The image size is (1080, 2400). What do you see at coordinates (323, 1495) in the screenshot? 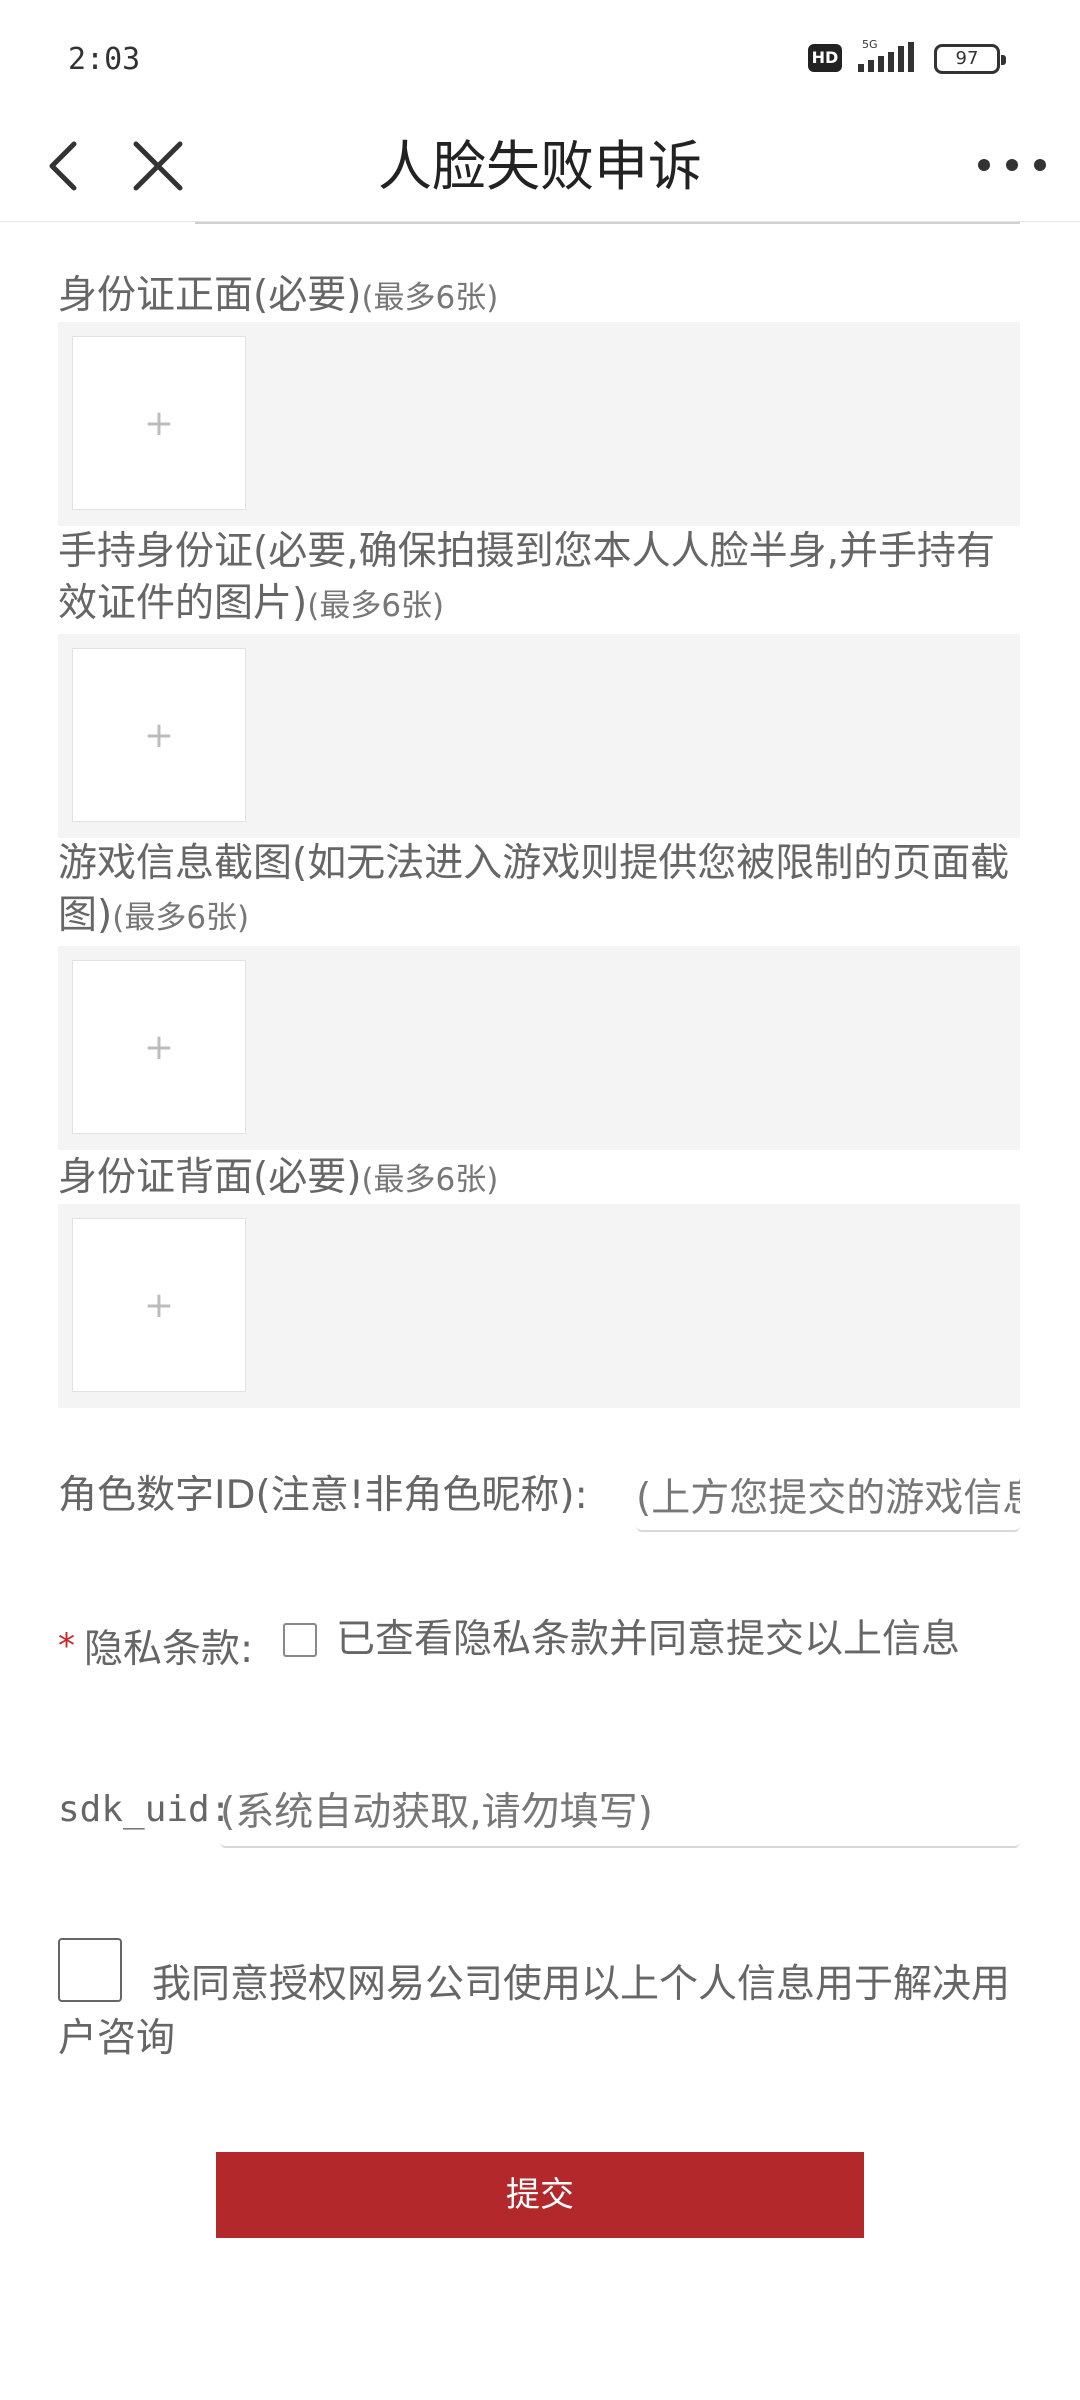
I see `role-id-label: 角色数字ID(注意!非角色昵称):` at bounding box center [323, 1495].